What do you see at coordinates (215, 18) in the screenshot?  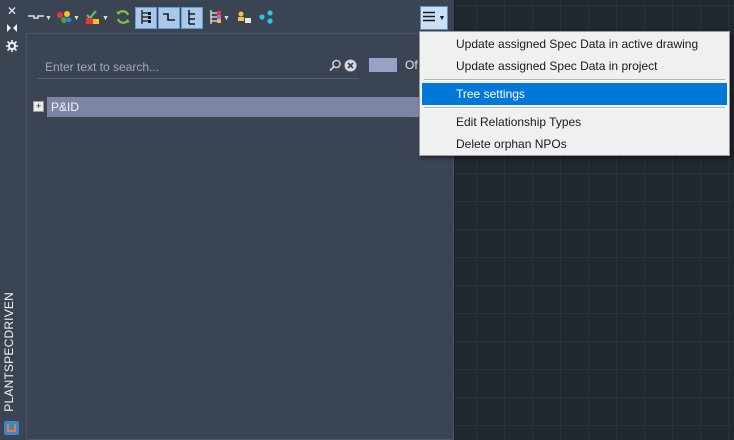 I see `hierarchy-options-icon` at bounding box center [215, 18].